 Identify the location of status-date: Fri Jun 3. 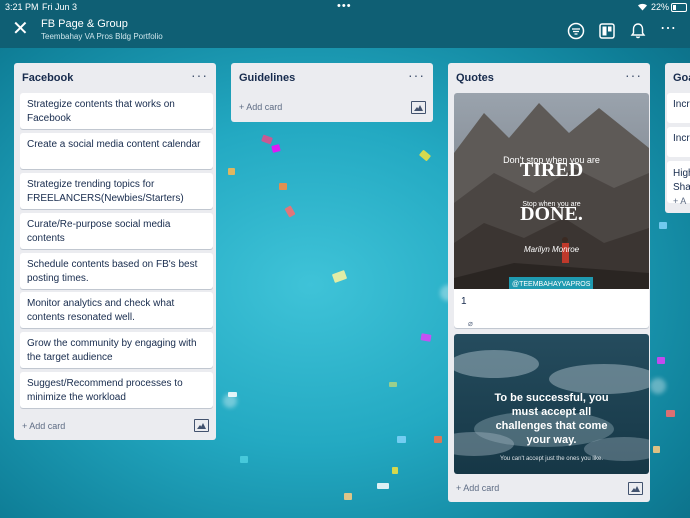
(60, 7).